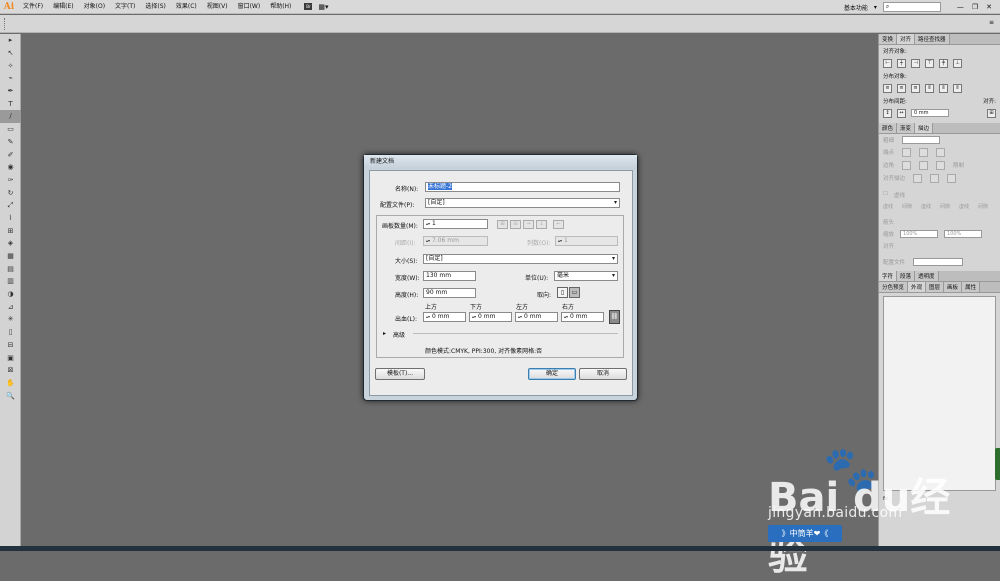 Image resolution: width=1000 pixels, height=581 pixels. What do you see at coordinates (906, 128) in the screenshot?
I see `panel-tab-tabs2-1: 渐变` at bounding box center [906, 128].